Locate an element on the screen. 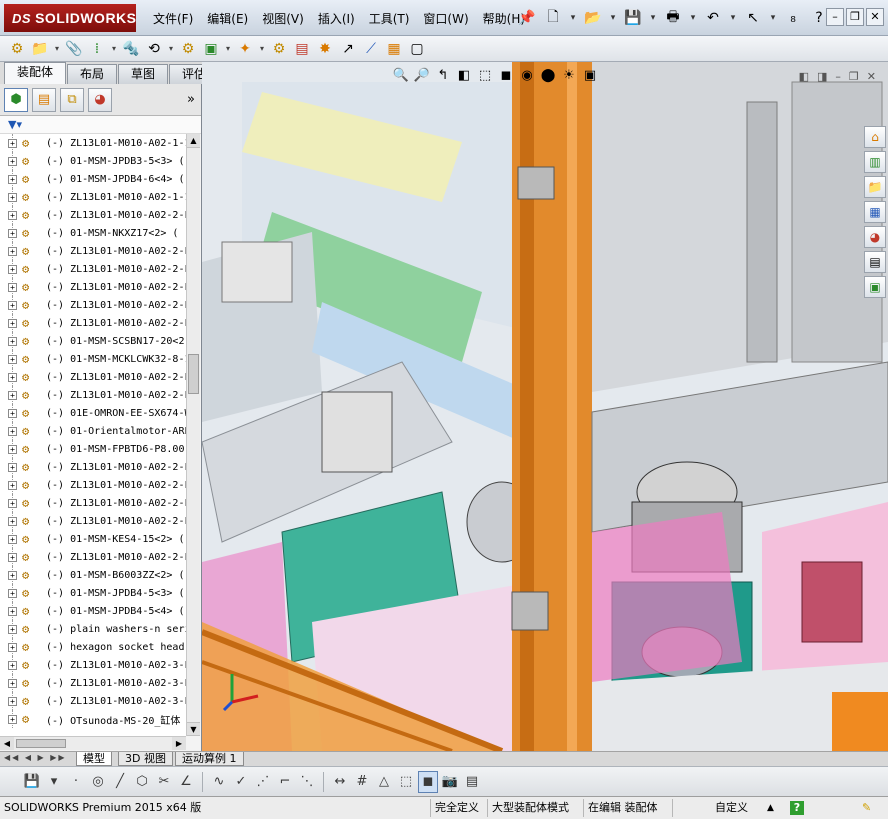 This screenshot has width=888, height=819. tree-item: + ⚙ (-) 01-MSM-JPDB4-5<4> ( is located at coordinates (93, 611).